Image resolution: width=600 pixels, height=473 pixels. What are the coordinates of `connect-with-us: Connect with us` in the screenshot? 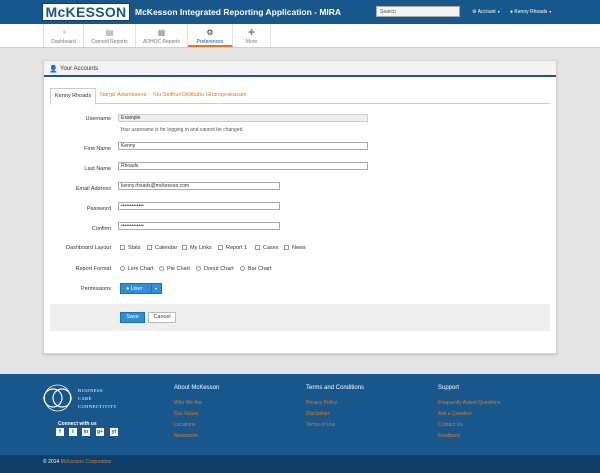 It's located at (77, 424).